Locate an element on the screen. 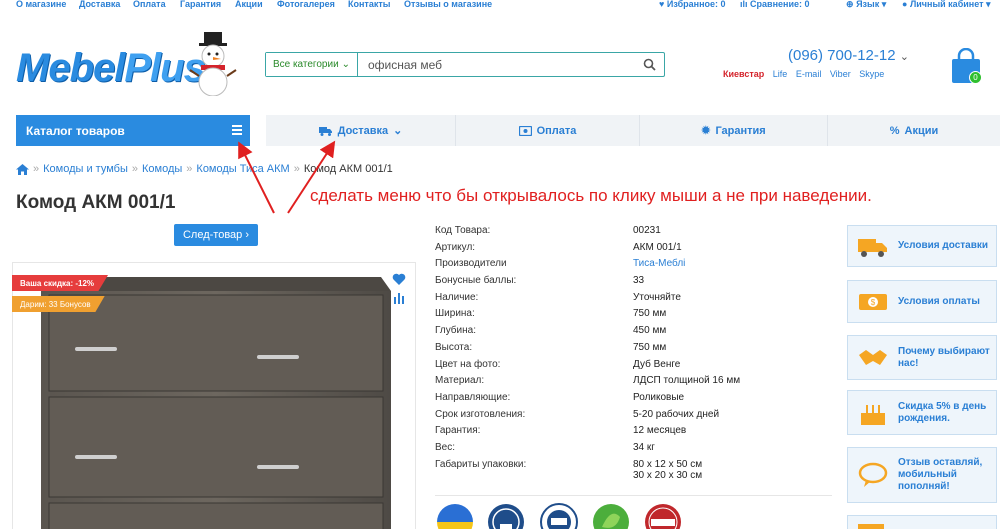 This screenshot has width=1000, height=529. divider is located at coordinates (633, 495).